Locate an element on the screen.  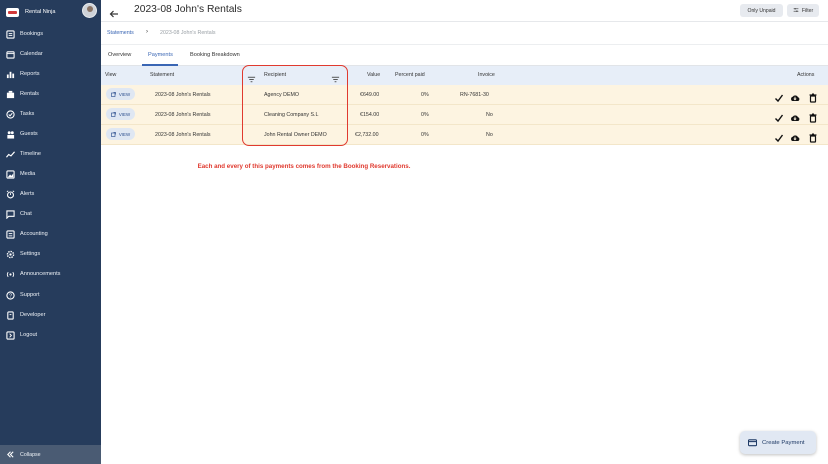
sidebar-item-label: Rentals is located at coordinates (29, 94).